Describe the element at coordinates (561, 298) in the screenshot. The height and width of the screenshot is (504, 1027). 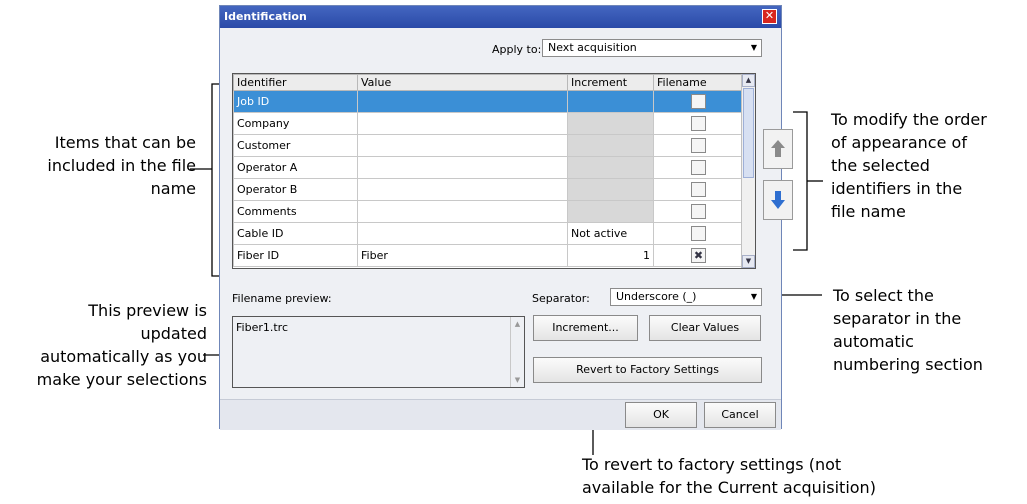
I see `separator-label: Separator:` at that location.